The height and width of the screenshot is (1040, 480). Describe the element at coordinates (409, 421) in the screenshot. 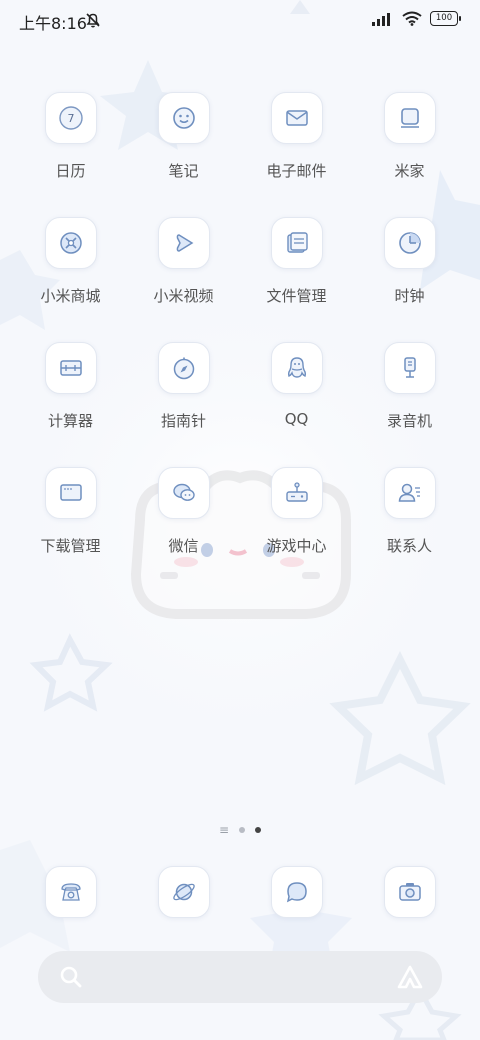

I see `app-label: 录音机` at that location.